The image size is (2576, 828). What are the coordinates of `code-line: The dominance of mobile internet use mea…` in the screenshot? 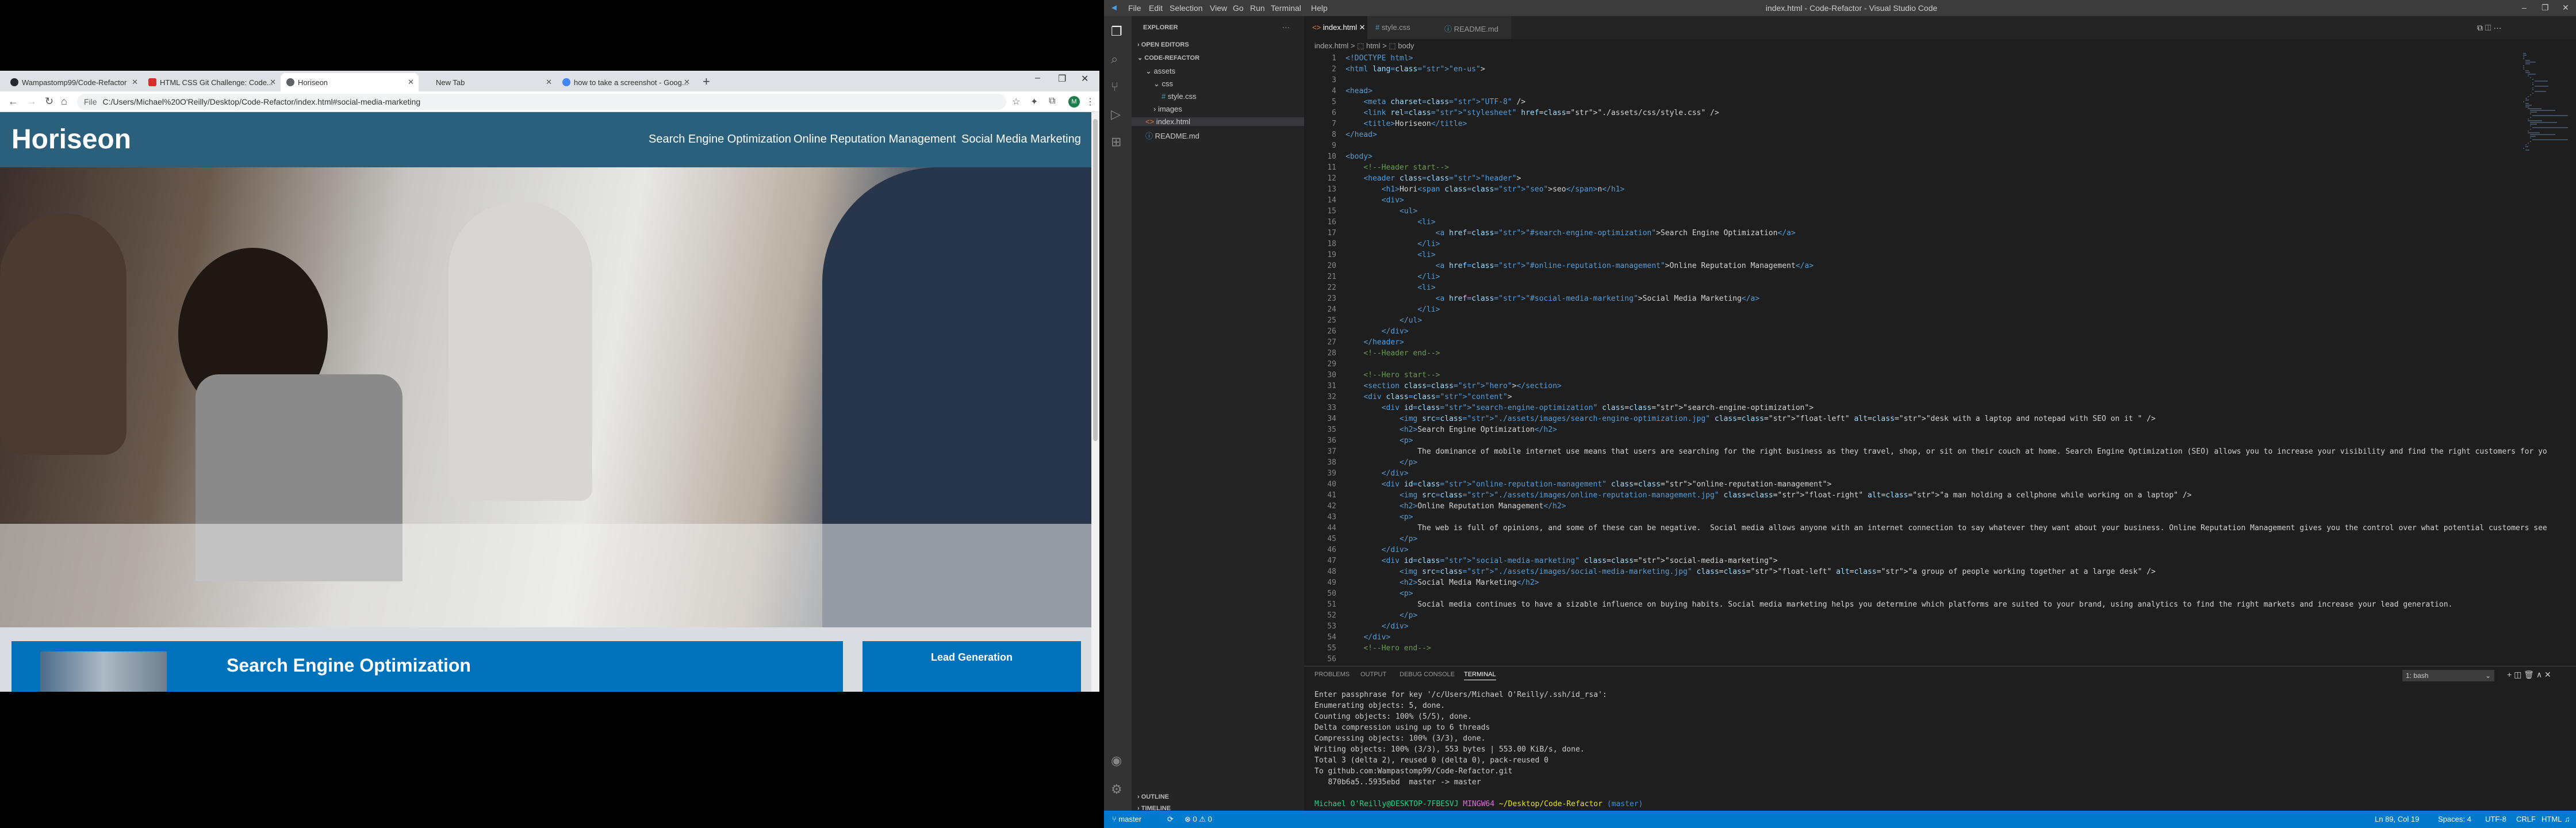 It's located at (1946, 451).